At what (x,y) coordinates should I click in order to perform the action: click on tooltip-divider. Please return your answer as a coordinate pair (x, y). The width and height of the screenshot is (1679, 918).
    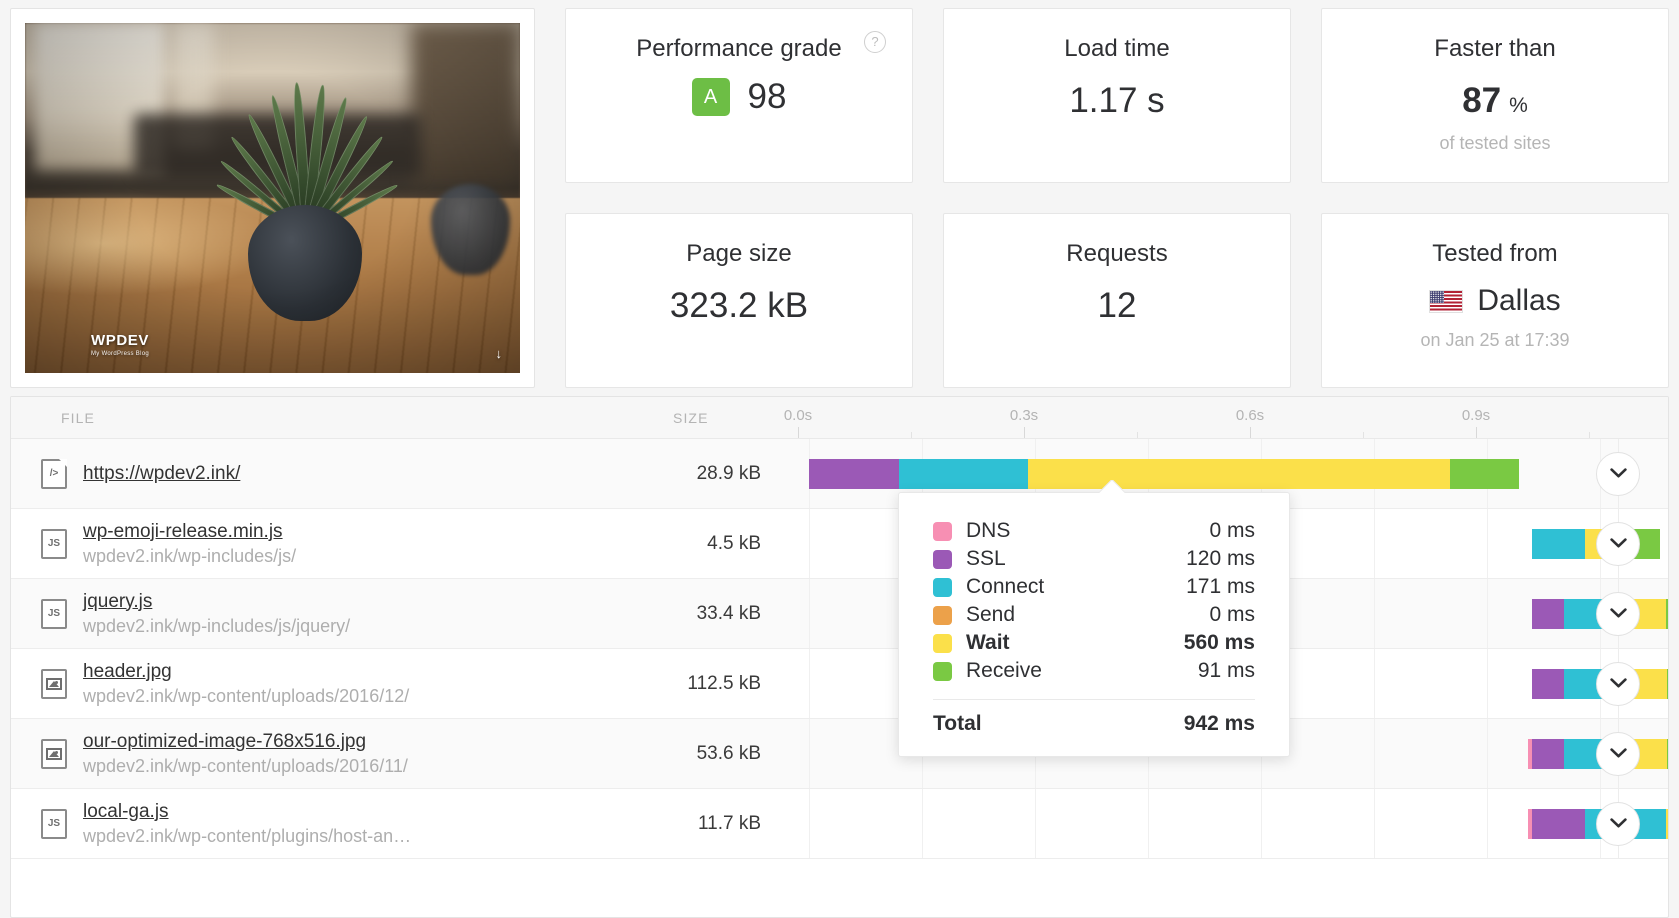
    Looking at the image, I should click on (1094, 699).